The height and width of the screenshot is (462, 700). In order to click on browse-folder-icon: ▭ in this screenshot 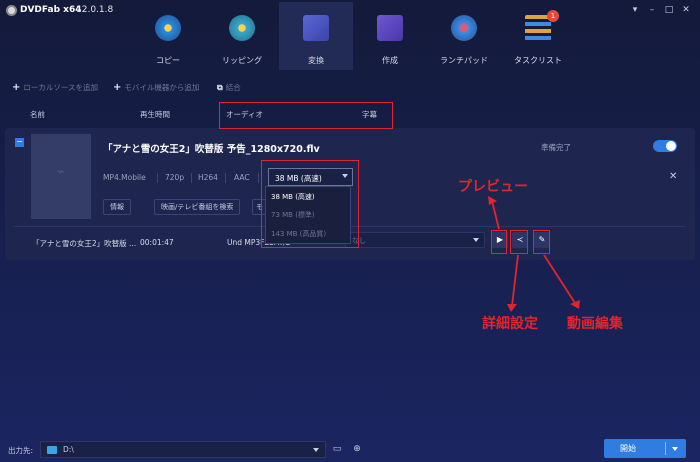, I will do `click(337, 449)`.